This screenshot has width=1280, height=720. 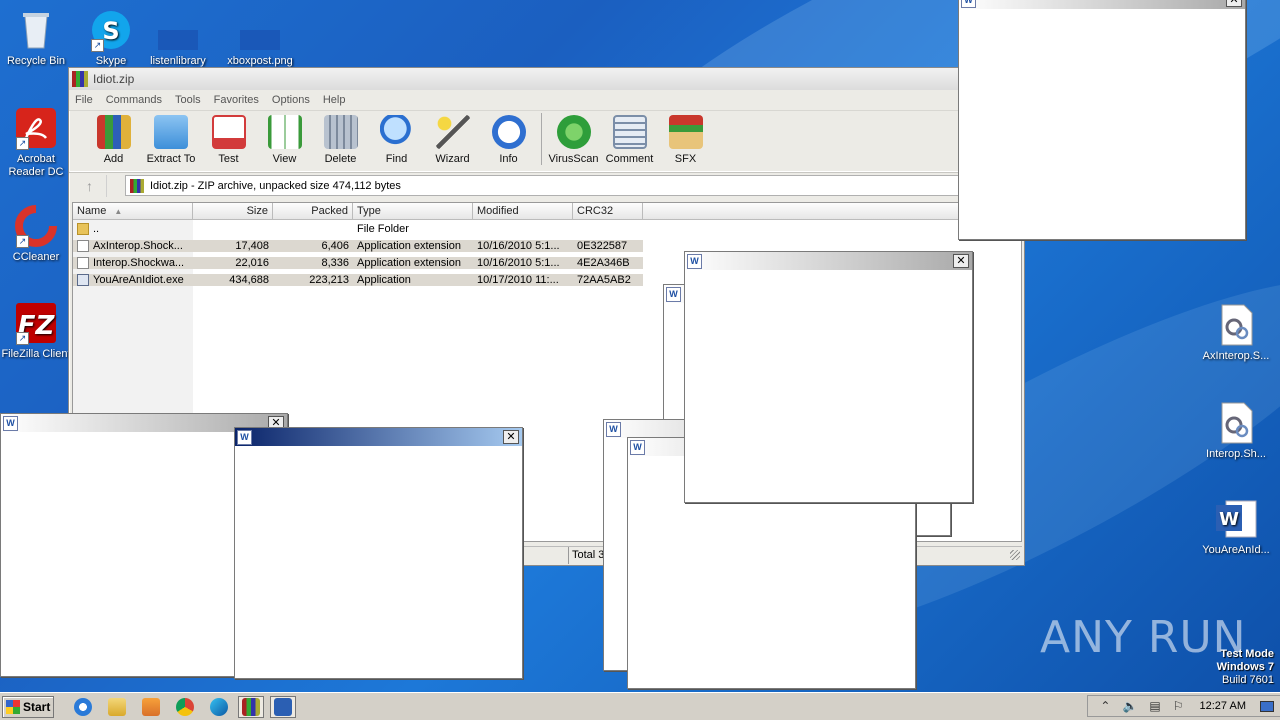 What do you see at coordinates (37, 234) in the screenshot?
I see `desktop-icon-ccleaner: ↗ CCleaner` at bounding box center [37, 234].